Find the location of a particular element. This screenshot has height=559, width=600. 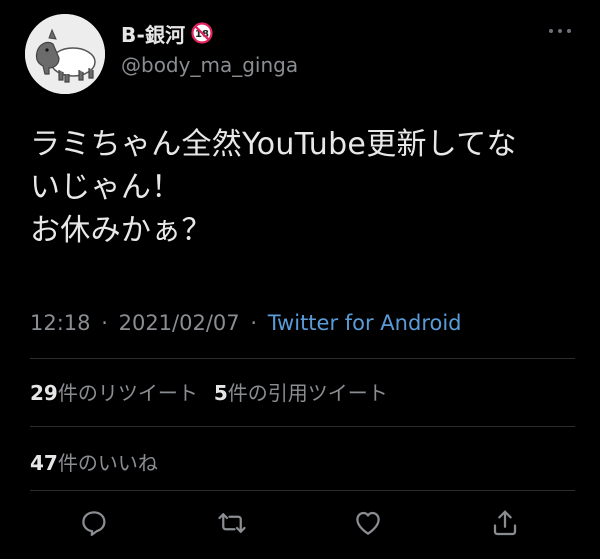

tweet-meta: 12:18 · 2021/02/07 · Twitter for Android is located at coordinates (246, 323).